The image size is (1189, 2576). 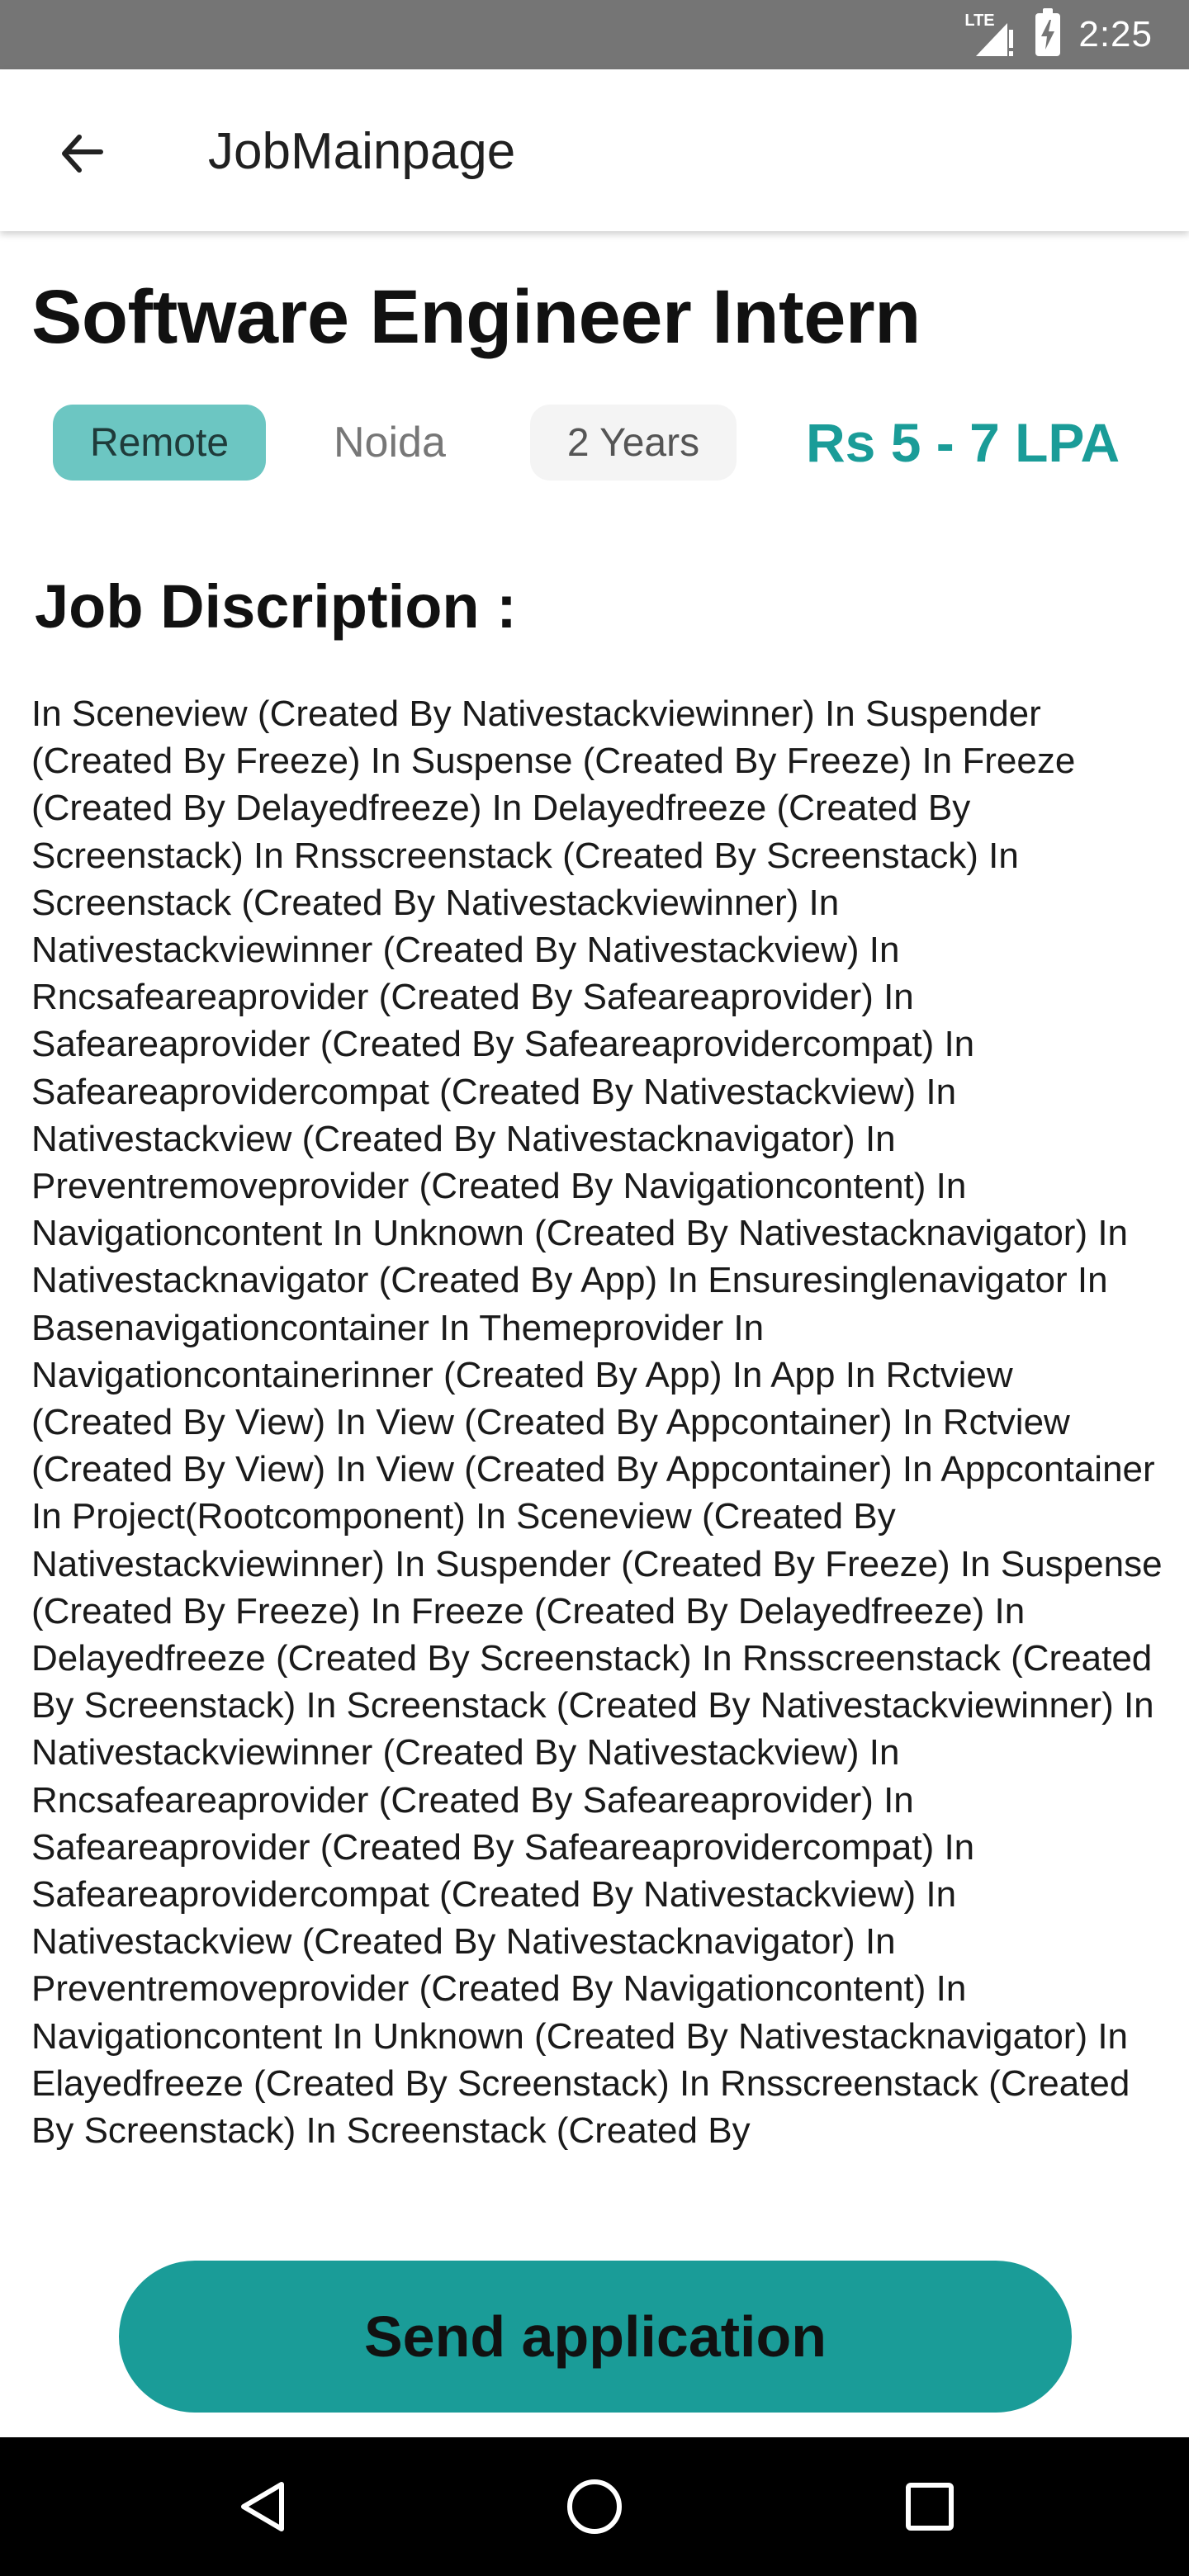 I want to click on nav-home-button, so click(x=594, y=2506).